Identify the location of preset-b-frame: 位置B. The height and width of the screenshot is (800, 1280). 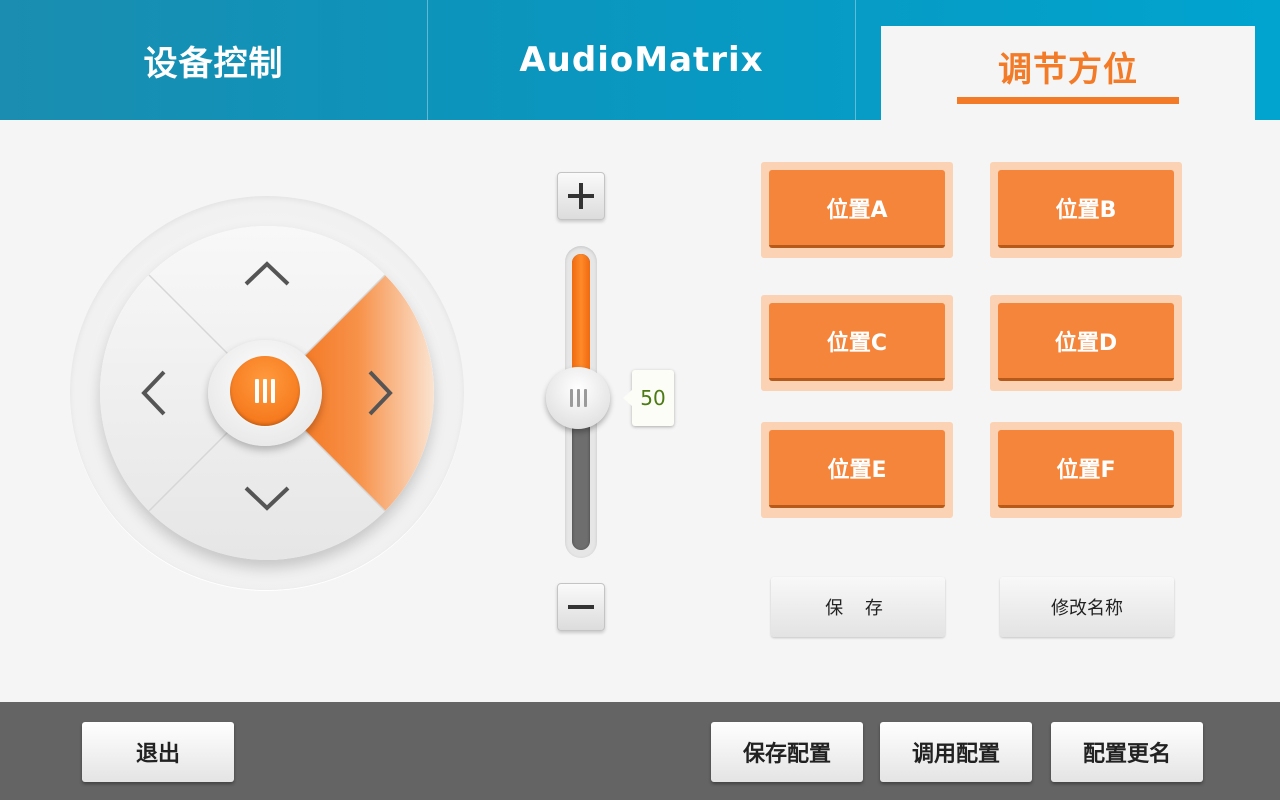
(1086, 210).